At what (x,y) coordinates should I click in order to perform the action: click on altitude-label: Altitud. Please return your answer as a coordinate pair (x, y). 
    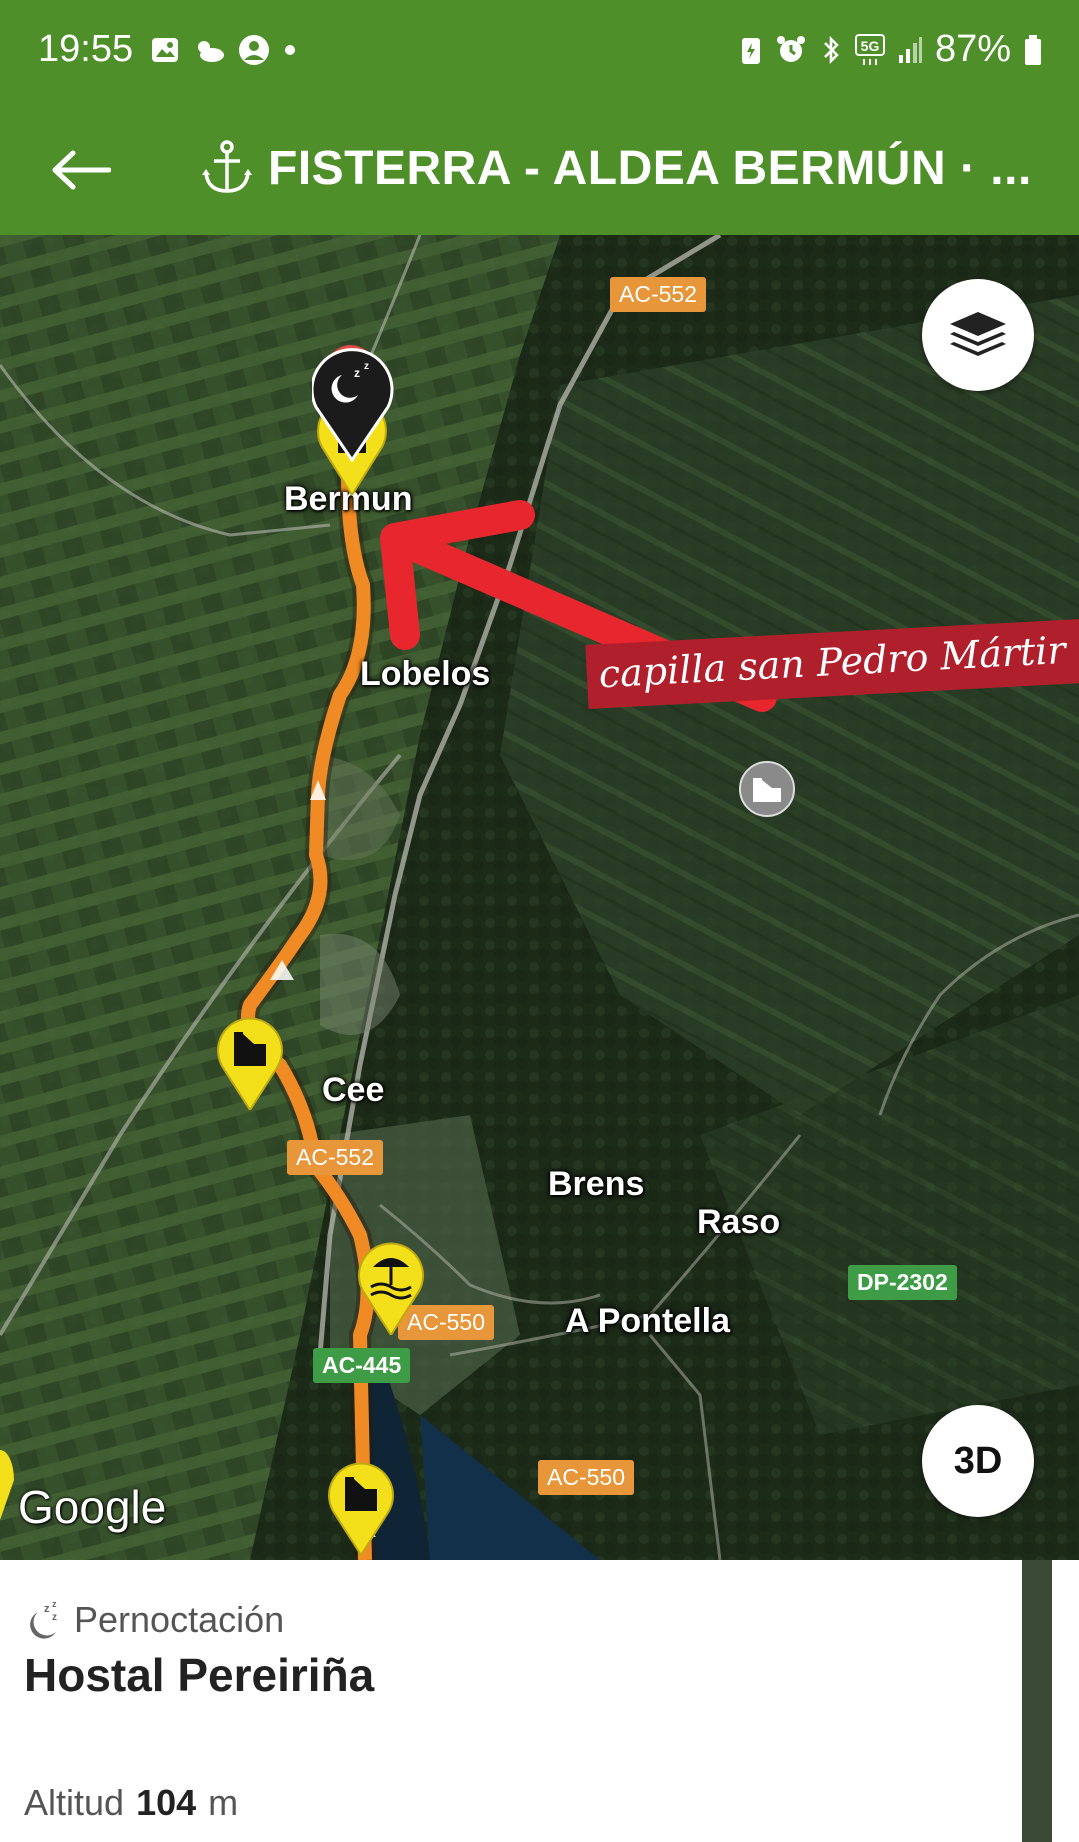
    Looking at the image, I should click on (74, 1802).